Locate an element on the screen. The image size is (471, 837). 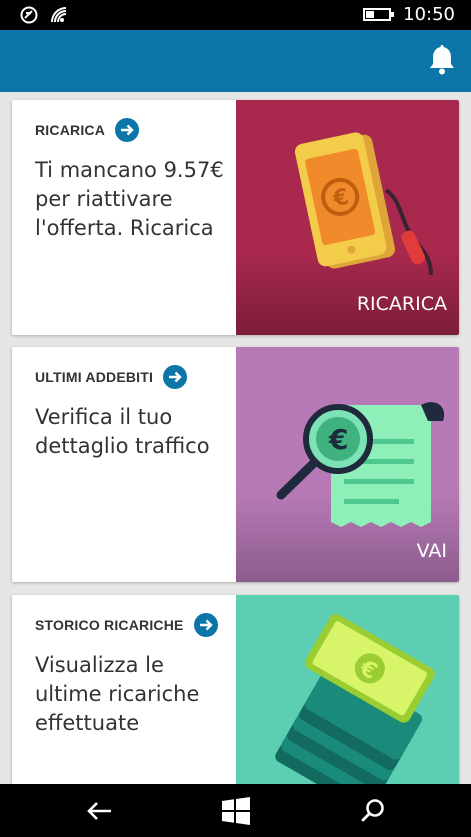
card-kicker-label: ULTIMI ADDEBITI is located at coordinates (94, 377).